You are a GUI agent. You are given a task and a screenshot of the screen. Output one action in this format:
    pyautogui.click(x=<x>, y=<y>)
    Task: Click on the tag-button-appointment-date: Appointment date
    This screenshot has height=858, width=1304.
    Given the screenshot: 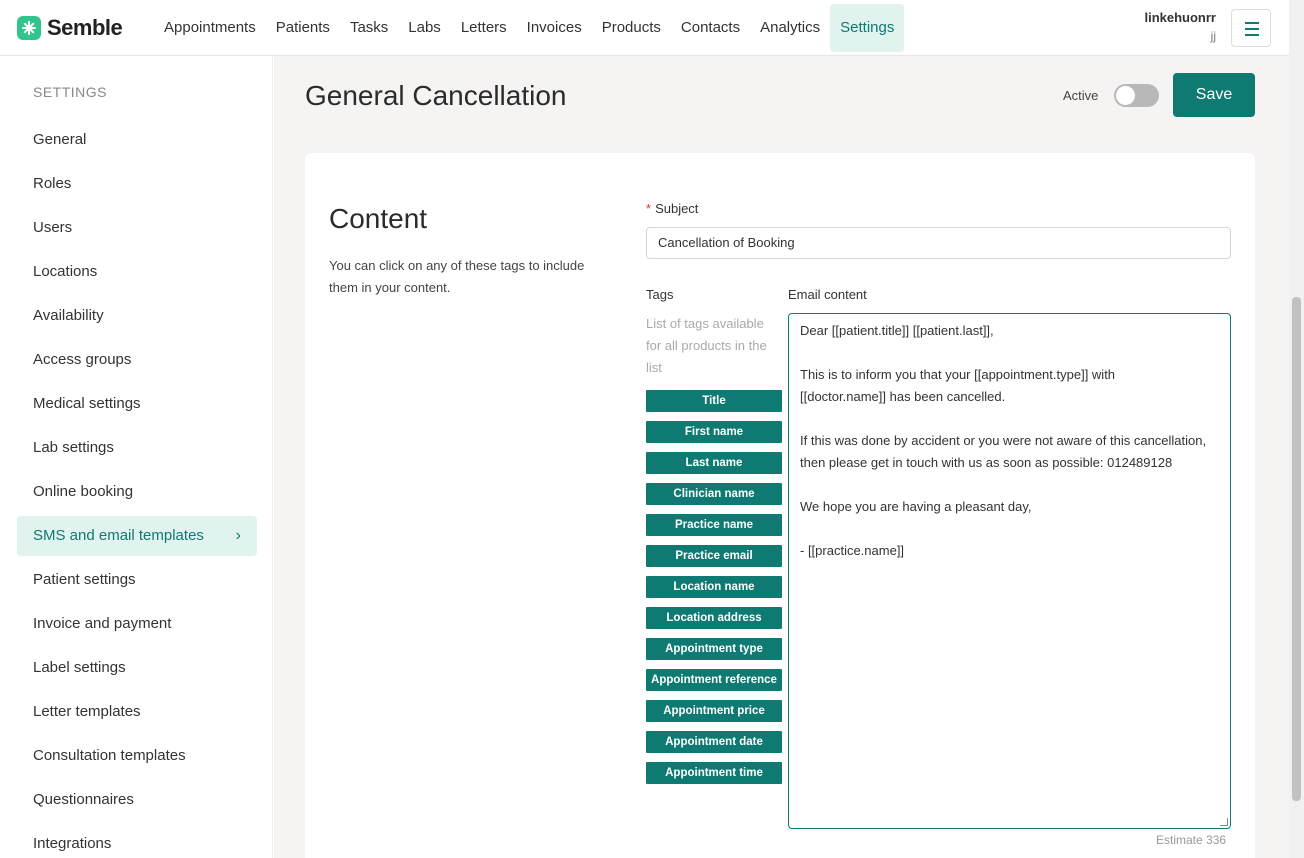 What is the action you would take?
    pyautogui.click(x=714, y=742)
    